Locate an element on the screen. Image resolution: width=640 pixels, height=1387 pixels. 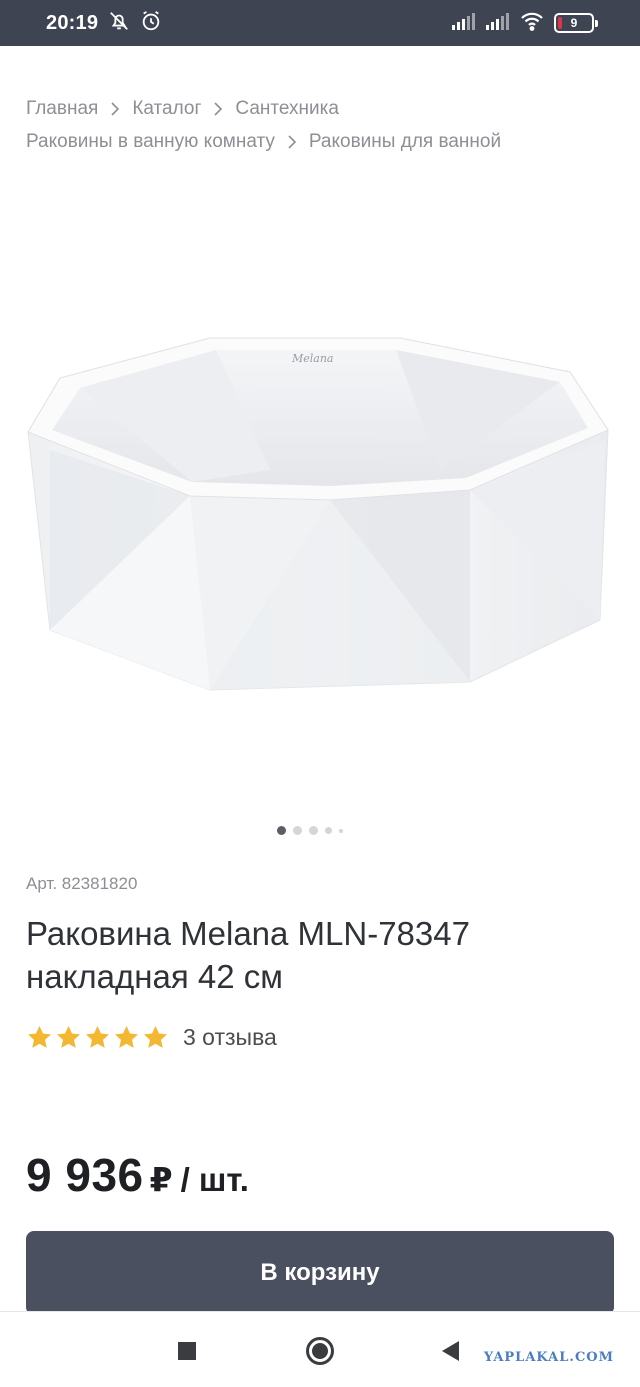
price: 9 936 ₽ / шт. is located at coordinates (137, 1175).